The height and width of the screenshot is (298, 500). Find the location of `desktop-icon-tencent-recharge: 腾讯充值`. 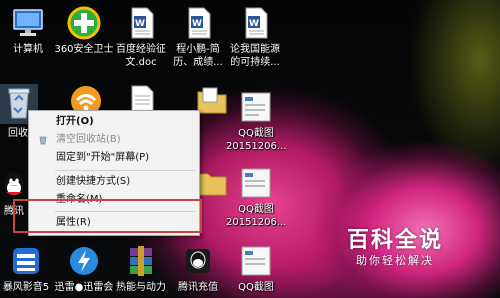

desktop-icon-tencent-recharge: 腾讯充值 is located at coordinates (198, 269).